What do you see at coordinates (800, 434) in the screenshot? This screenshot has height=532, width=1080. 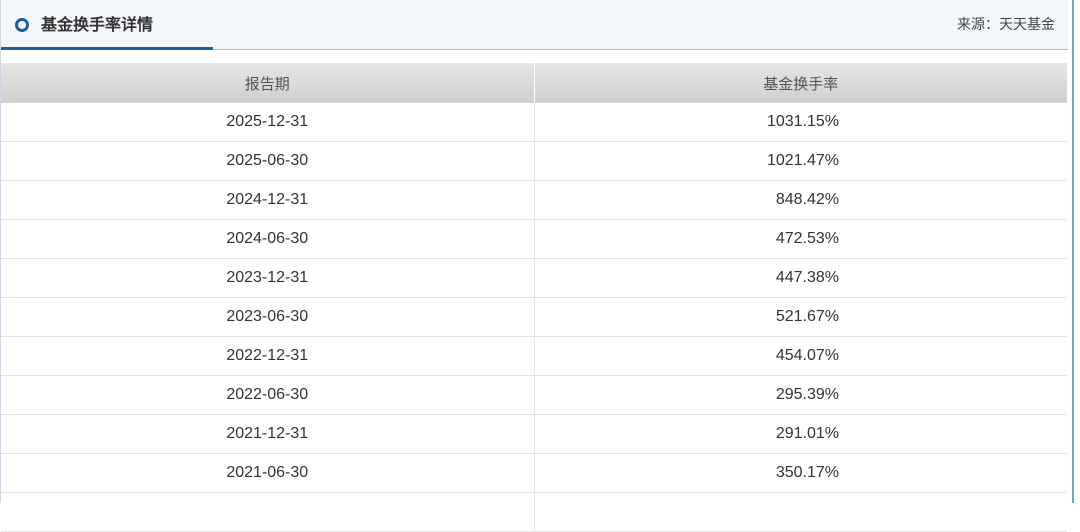 I see `turnover-rate-cell: 291.01%` at bounding box center [800, 434].